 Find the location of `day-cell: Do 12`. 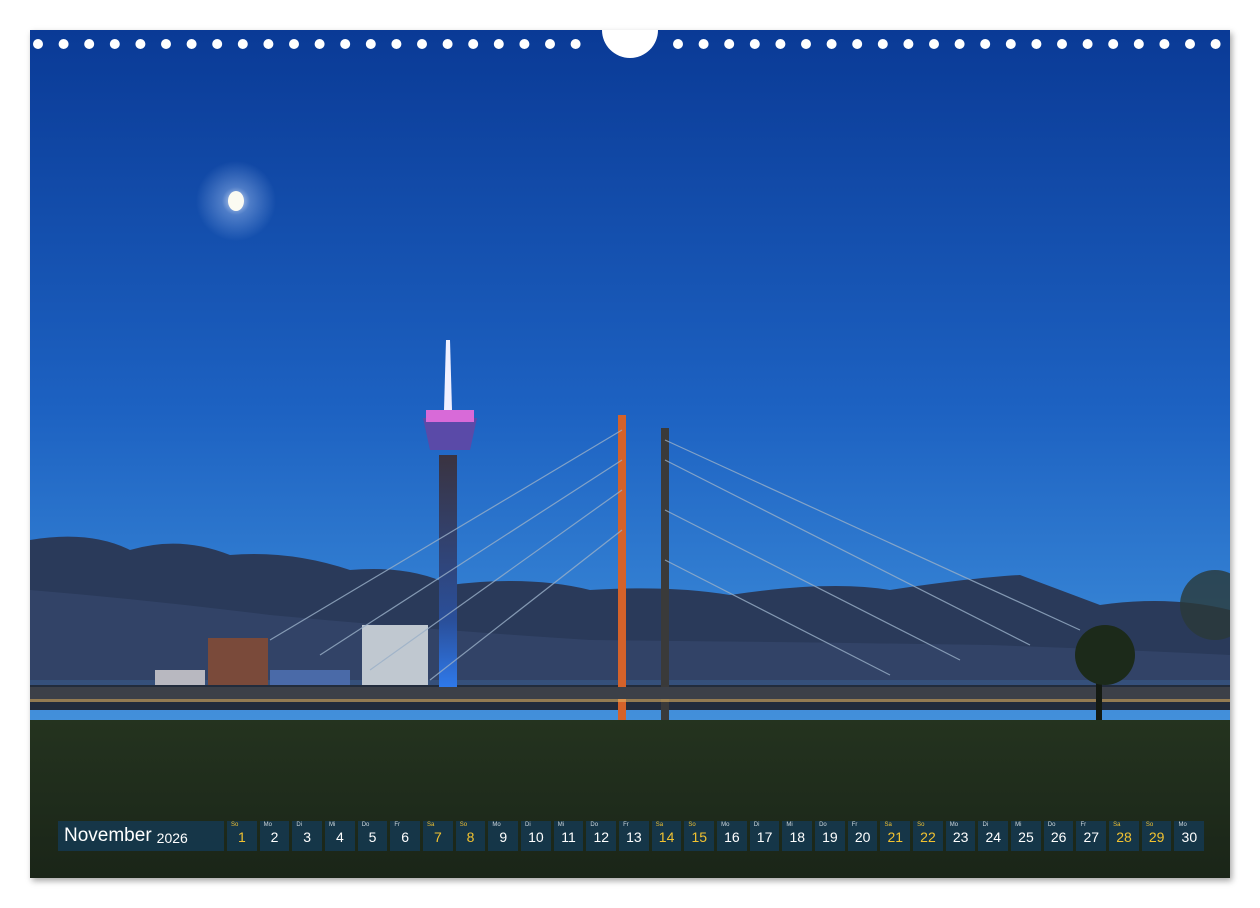

day-cell: Do 12 is located at coordinates (601, 836).